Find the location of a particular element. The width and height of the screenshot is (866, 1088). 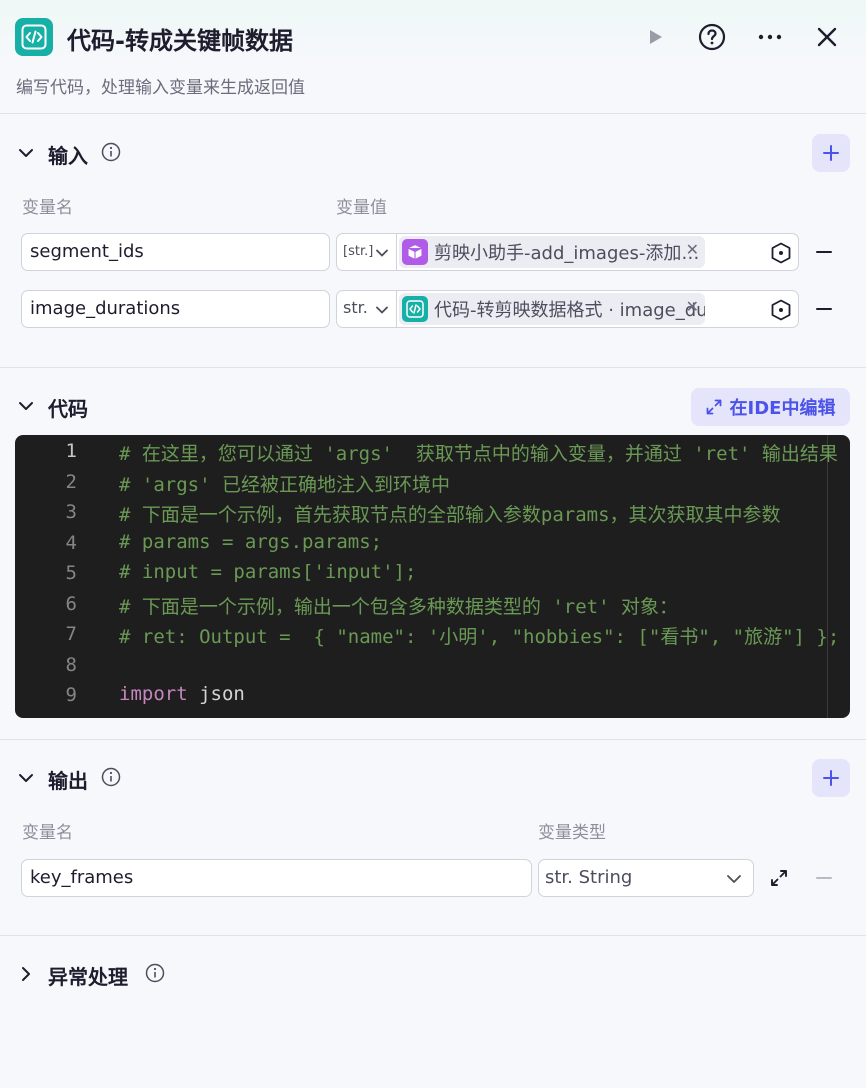

code-line: 4 # params = args.params; is located at coordinates (432, 542).